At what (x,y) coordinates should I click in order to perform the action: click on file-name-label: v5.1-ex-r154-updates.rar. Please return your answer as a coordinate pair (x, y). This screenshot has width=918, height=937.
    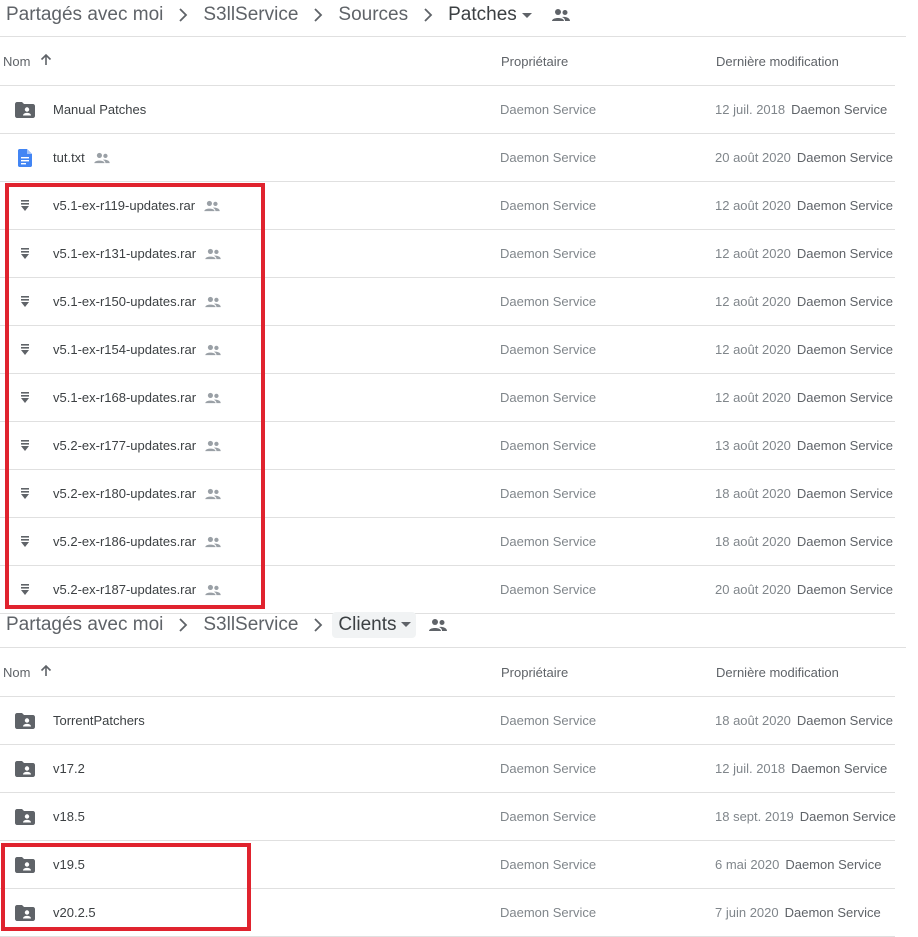
    Looking at the image, I should click on (125, 349).